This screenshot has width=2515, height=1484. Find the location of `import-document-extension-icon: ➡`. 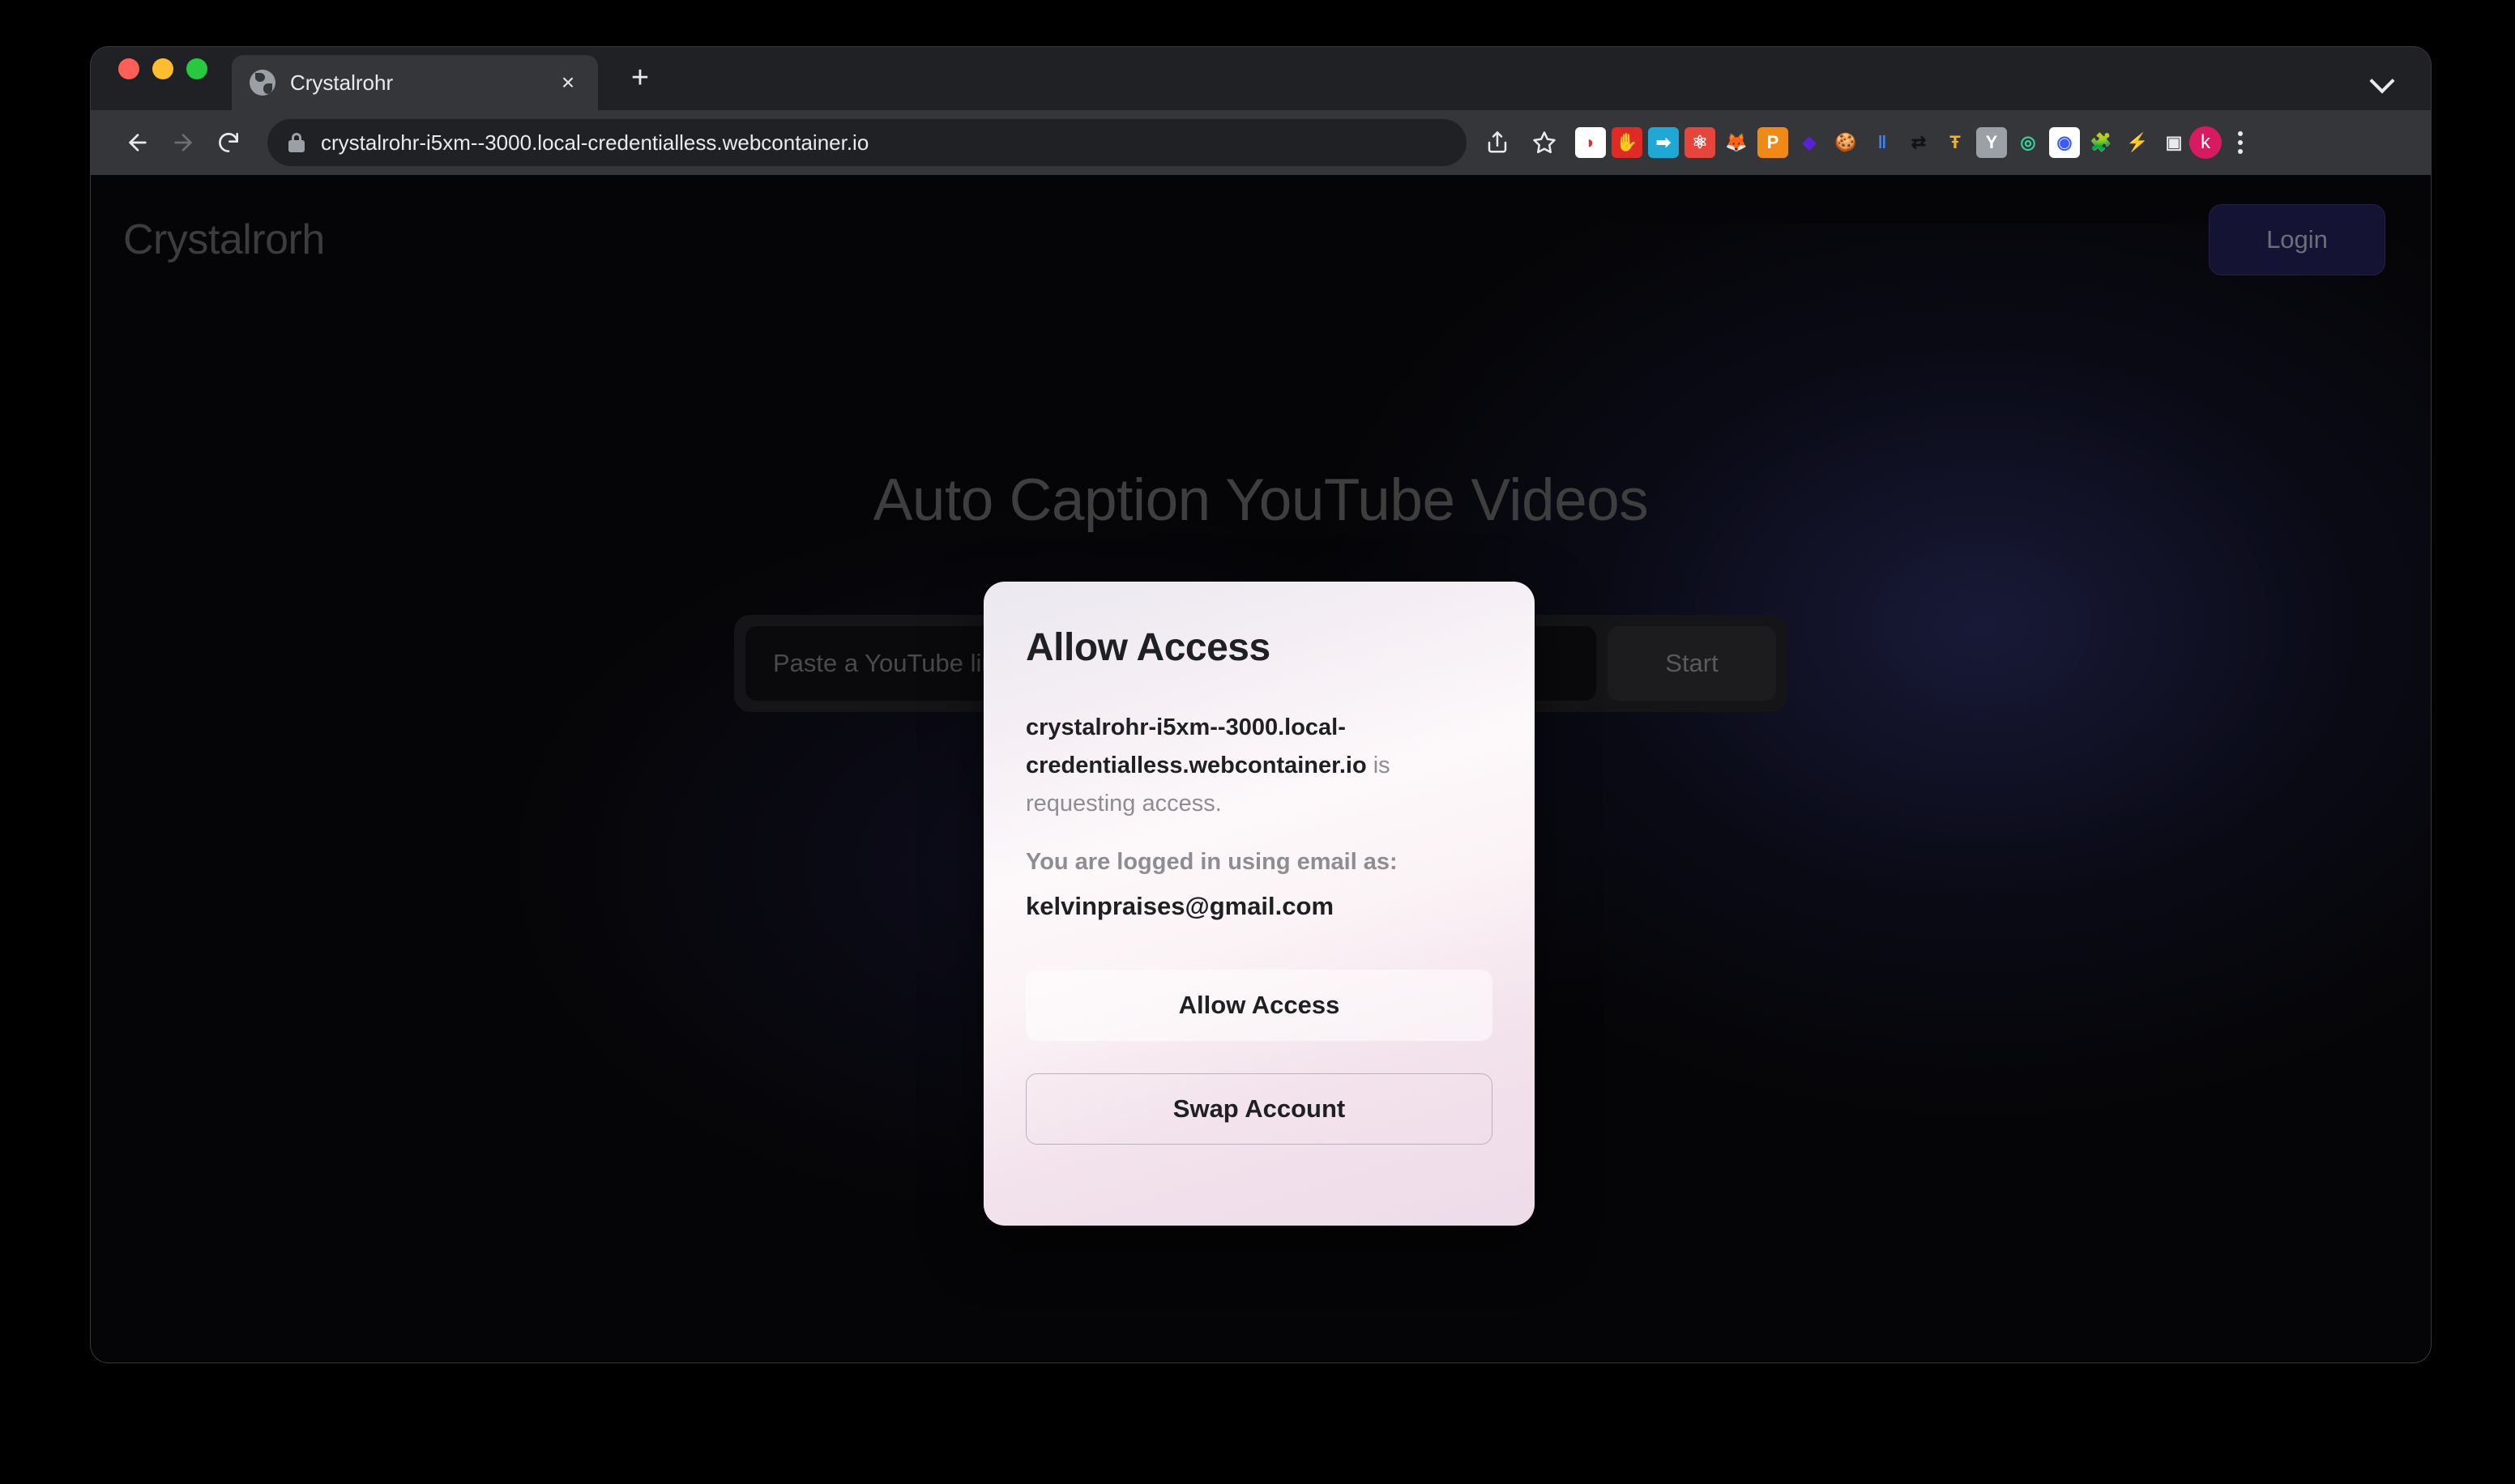

import-document-extension-icon: ➡ is located at coordinates (1664, 142).